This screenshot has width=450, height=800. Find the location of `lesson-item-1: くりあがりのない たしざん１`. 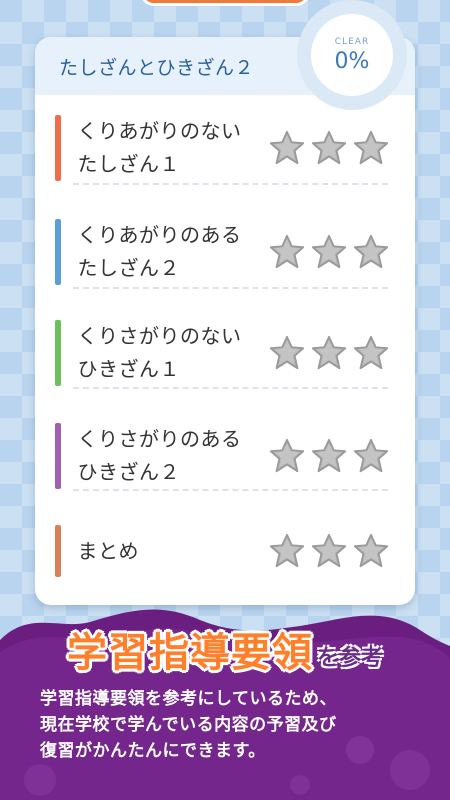

lesson-item-1: くりあがりのない たしざん１ is located at coordinates (222, 148).